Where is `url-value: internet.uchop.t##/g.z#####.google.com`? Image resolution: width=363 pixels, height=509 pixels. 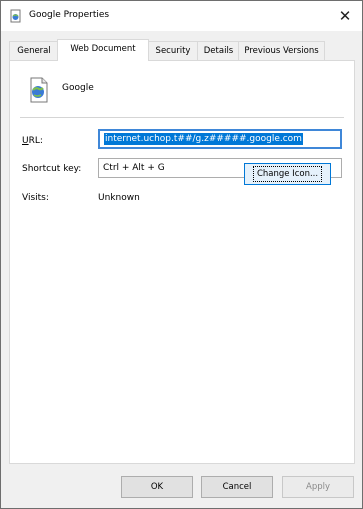 url-value: internet.uchop.t##/g.z#####.google.com is located at coordinates (203, 139).